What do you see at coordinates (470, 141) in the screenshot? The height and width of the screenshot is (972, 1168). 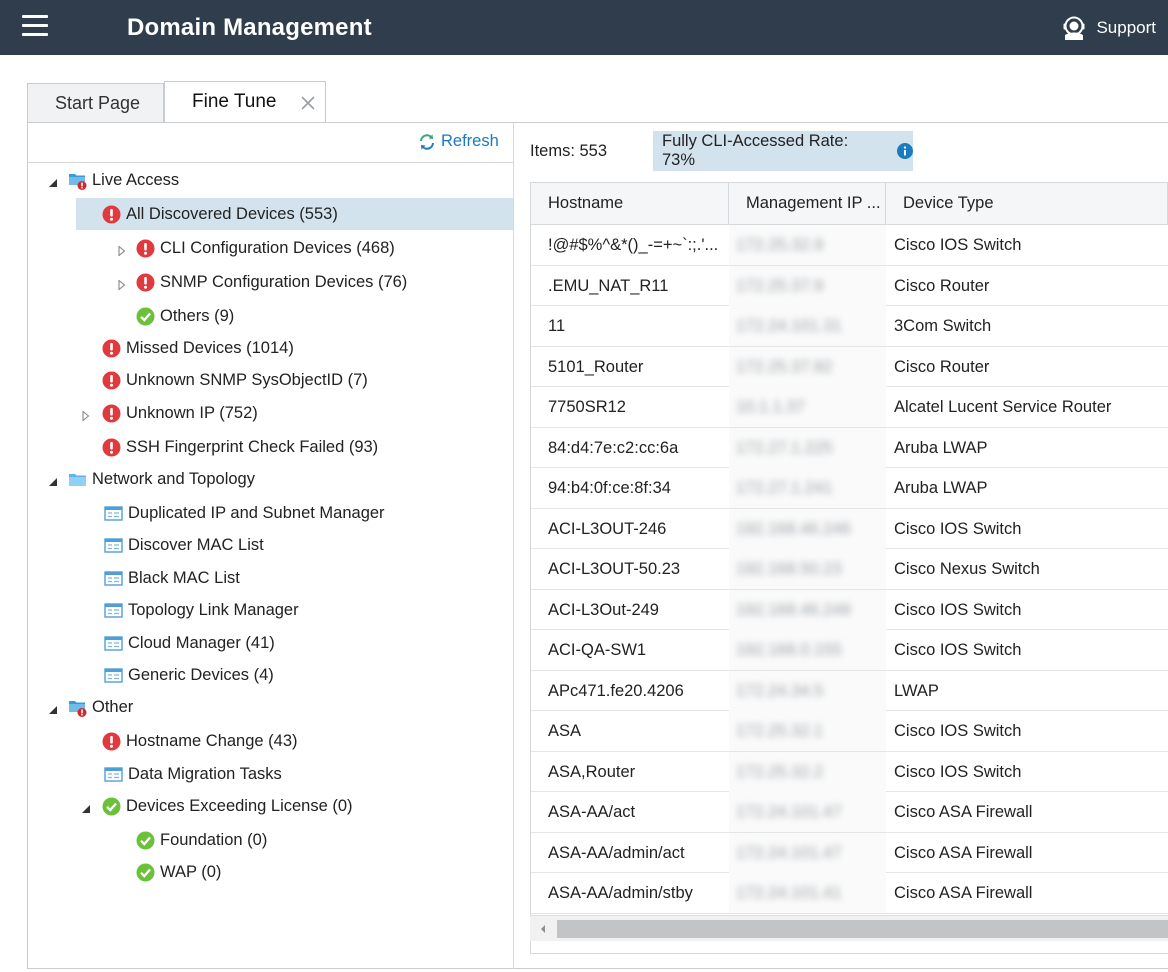 I see `refresh-label: Refresh` at bounding box center [470, 141].